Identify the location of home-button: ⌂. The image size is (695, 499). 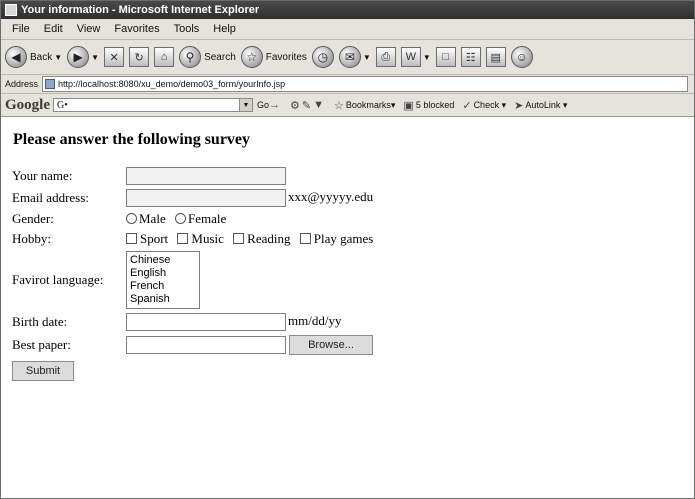
(164, 57).